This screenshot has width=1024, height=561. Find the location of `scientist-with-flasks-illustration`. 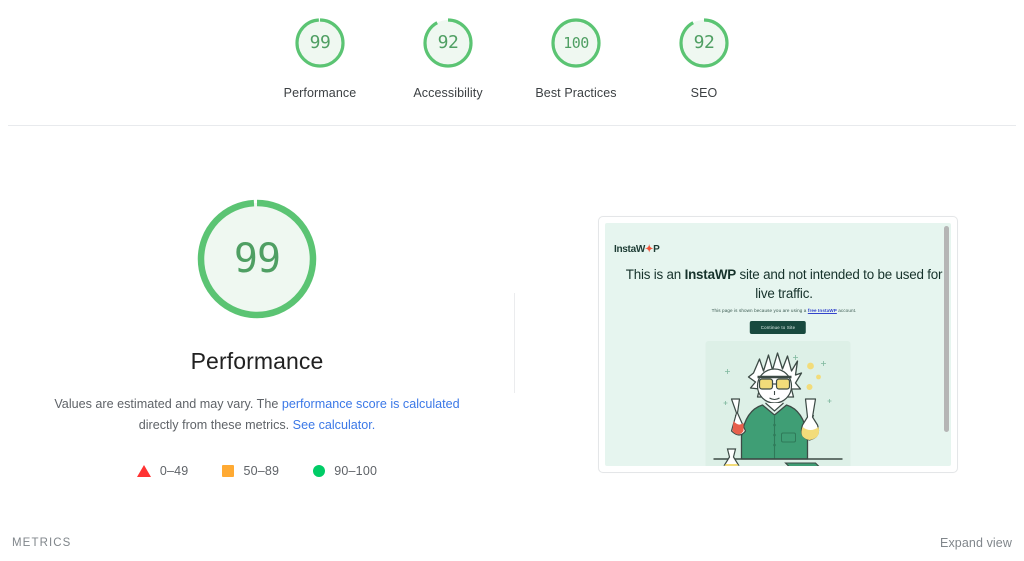

scientist-with-flasks-illustration is located at coordinates (778, 403).